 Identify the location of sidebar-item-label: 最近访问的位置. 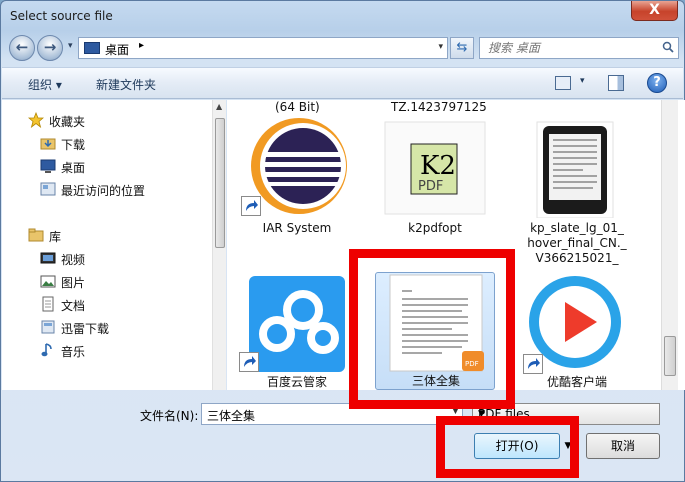
(103, 191).